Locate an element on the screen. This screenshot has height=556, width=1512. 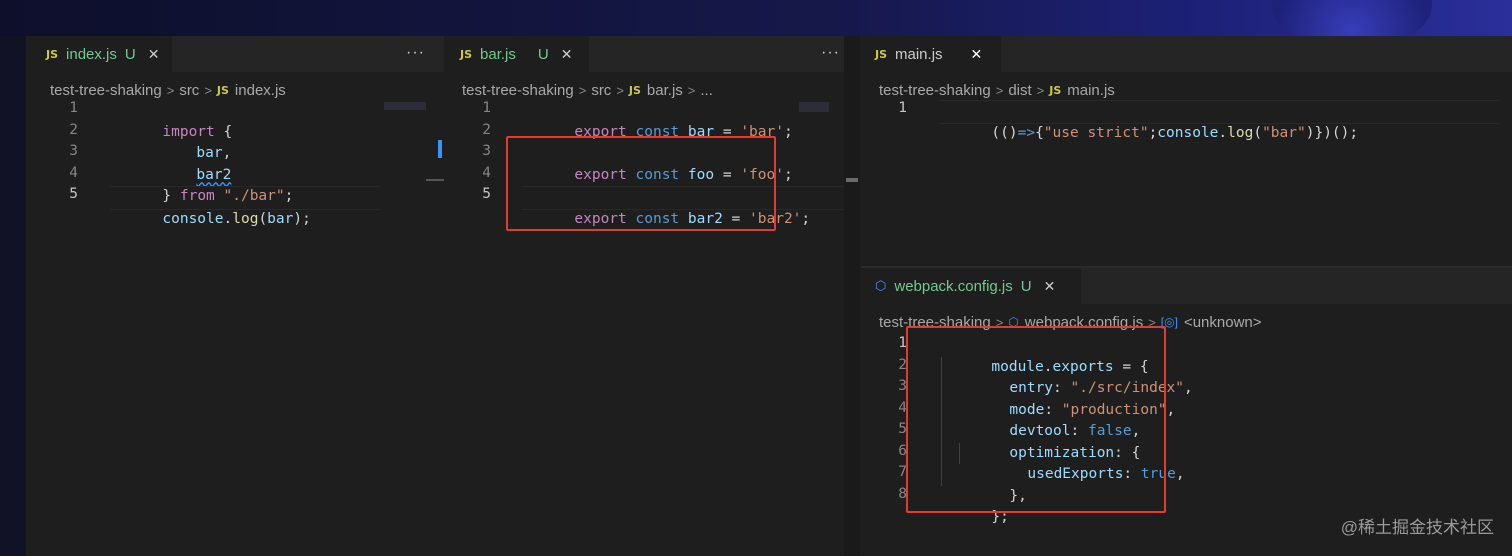
left-edge-background is located at coordinates (13, 296).